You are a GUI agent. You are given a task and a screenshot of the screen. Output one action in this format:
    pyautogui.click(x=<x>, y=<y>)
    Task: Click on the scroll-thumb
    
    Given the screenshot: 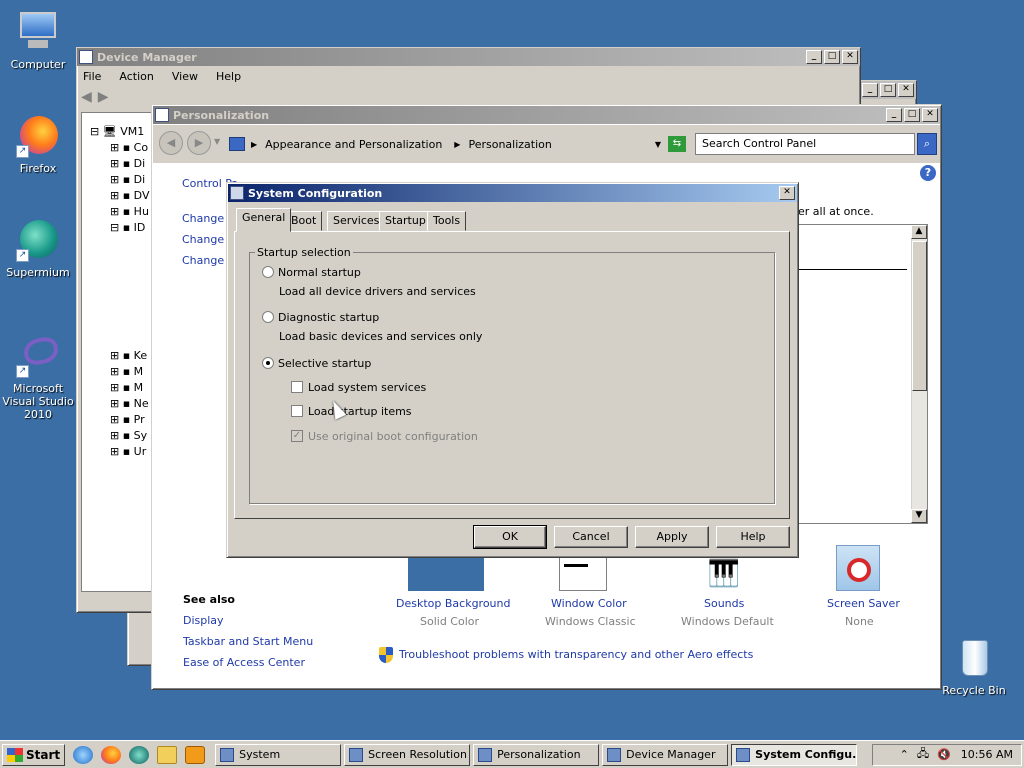 What is the action you would take?
    pyautogui.click(x=919, y=316)
    